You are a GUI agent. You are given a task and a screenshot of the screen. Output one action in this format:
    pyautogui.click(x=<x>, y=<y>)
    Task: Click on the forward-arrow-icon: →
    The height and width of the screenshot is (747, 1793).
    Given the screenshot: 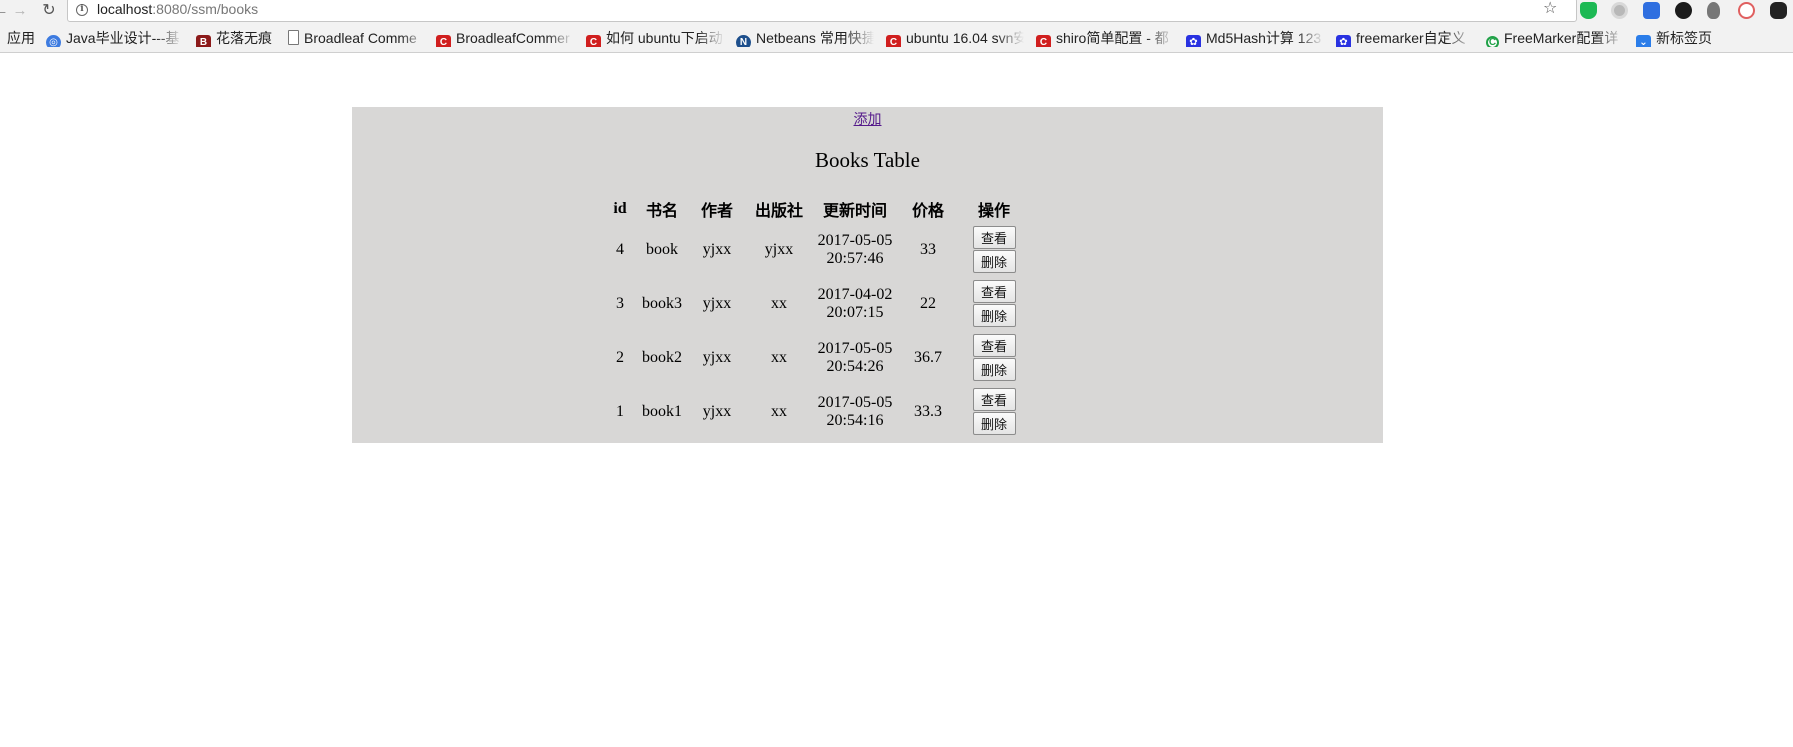 What is the action you would take?
    pyautogui.click(x=20, y=11)
    